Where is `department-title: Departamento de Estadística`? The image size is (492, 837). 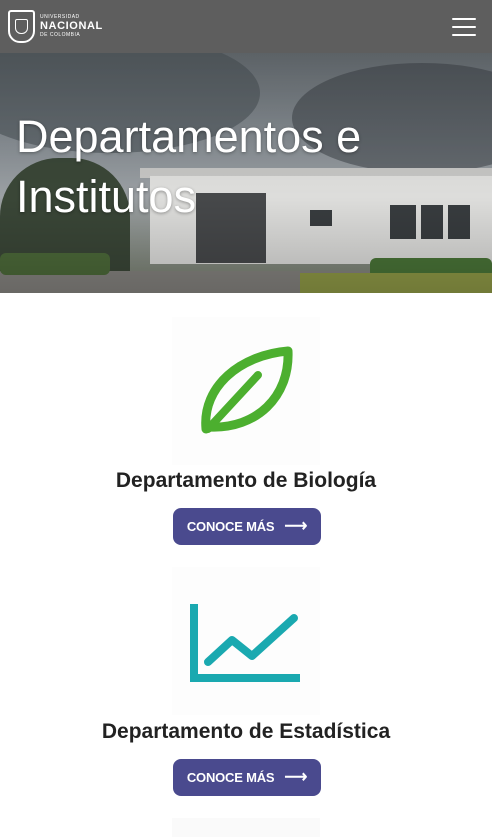
department-title: Departamento de Estadística is located at coordinates (246, 732).